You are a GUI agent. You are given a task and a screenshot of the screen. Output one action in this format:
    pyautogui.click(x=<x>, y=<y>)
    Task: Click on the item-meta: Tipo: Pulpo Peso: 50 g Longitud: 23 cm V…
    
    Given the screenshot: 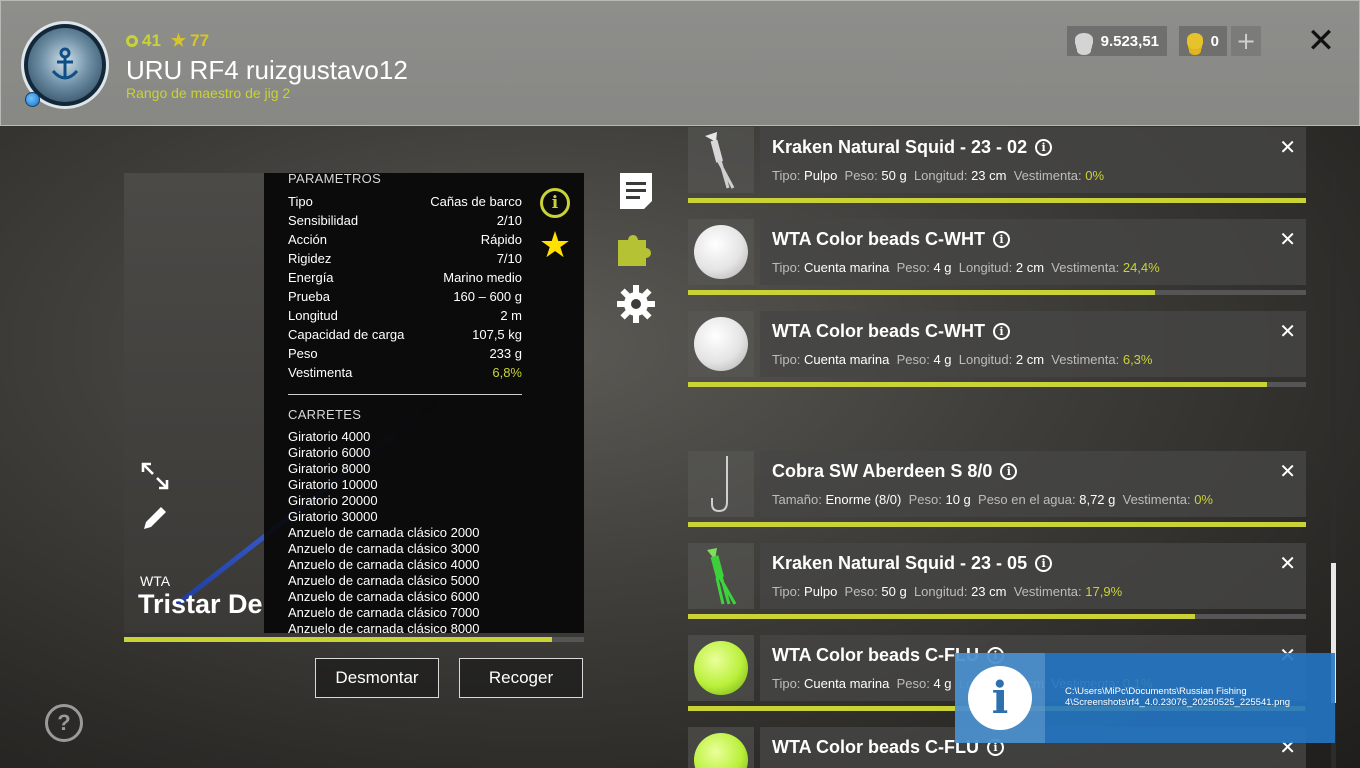 What is the action you would take?
    pyautogui.click(x=941, y=175)
    